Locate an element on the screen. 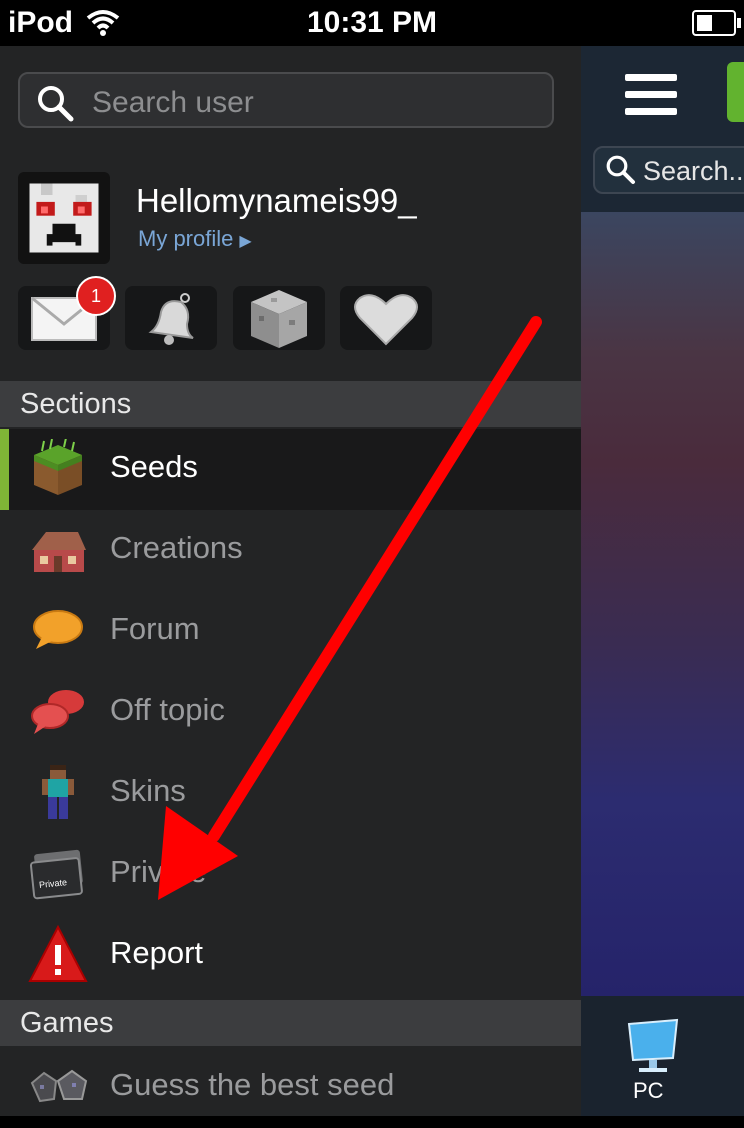  grass-block-icon is located at coordinates (58, 467).